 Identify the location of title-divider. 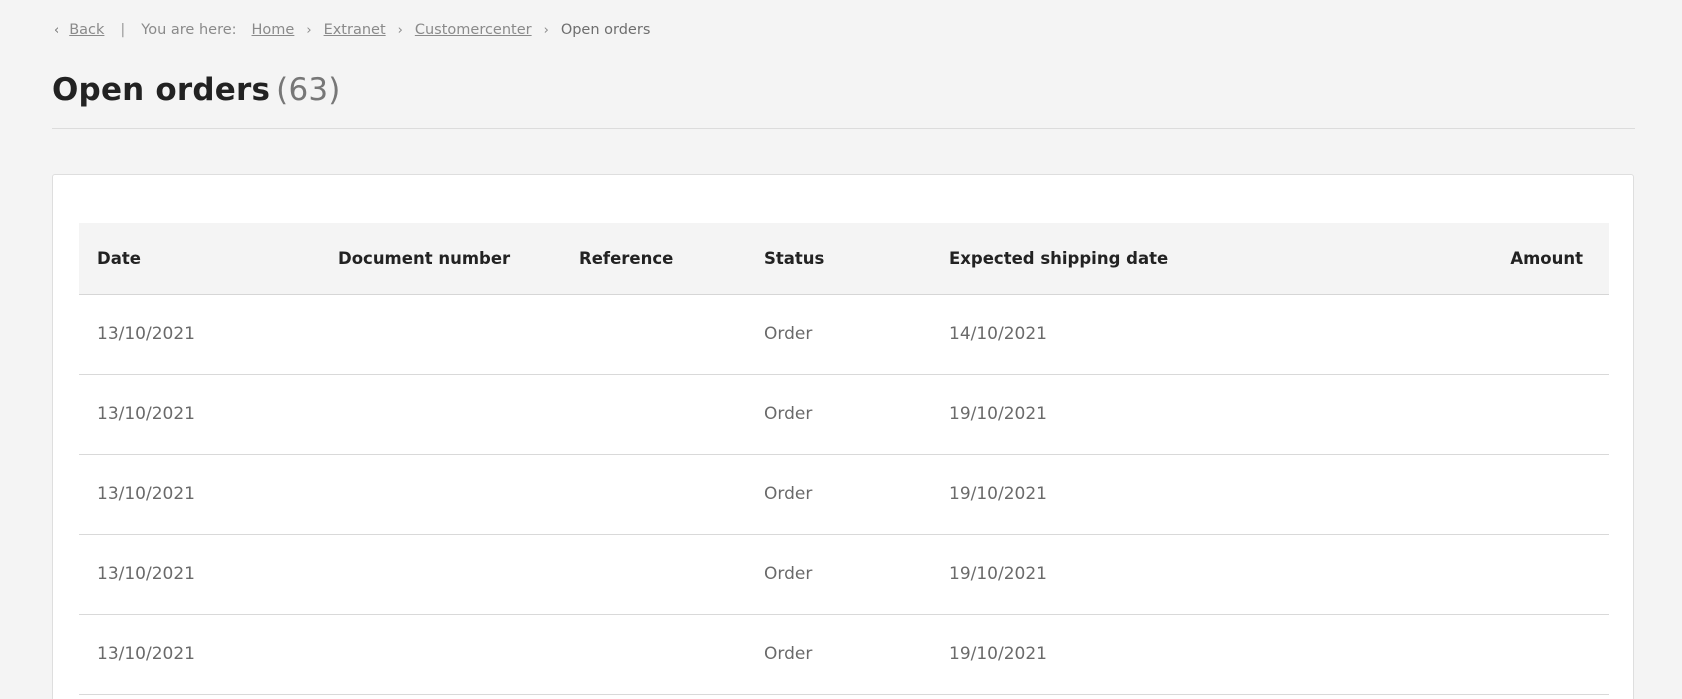
(843, 128).